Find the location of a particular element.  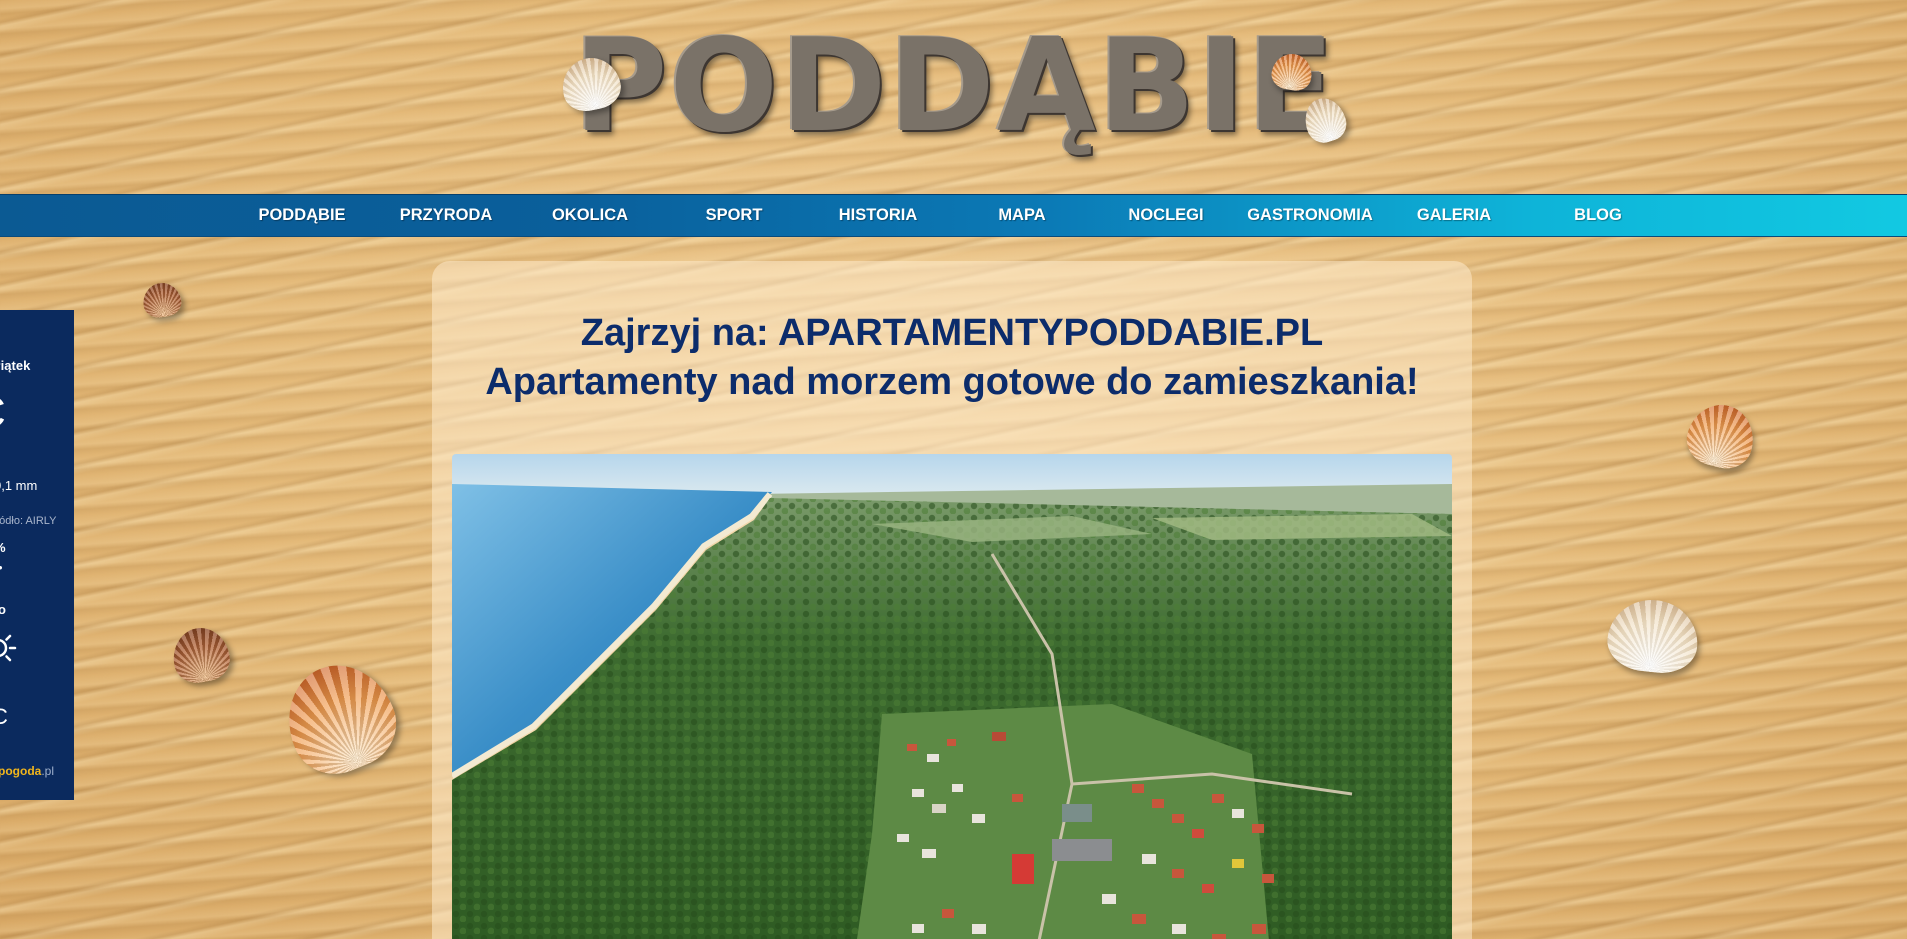

weather-temperature-forecast: C is located at coordinates (4, 717).